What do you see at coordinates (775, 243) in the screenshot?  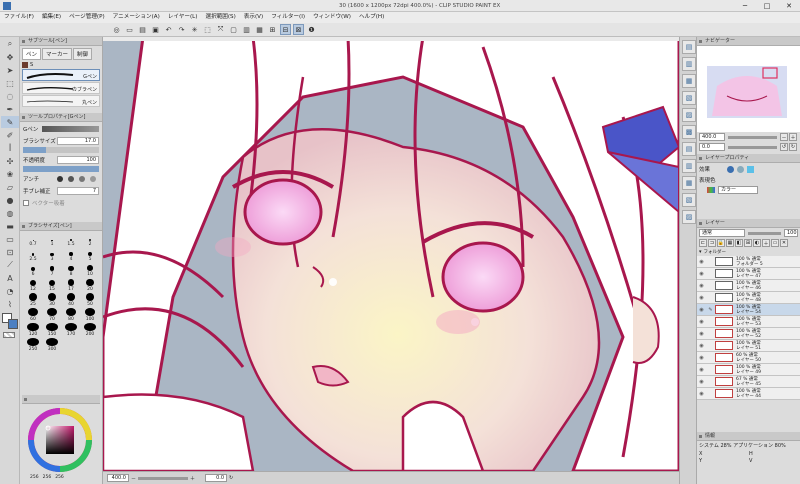 I see `layer-folder-icon: ▭` at bounding box center [775, 243].